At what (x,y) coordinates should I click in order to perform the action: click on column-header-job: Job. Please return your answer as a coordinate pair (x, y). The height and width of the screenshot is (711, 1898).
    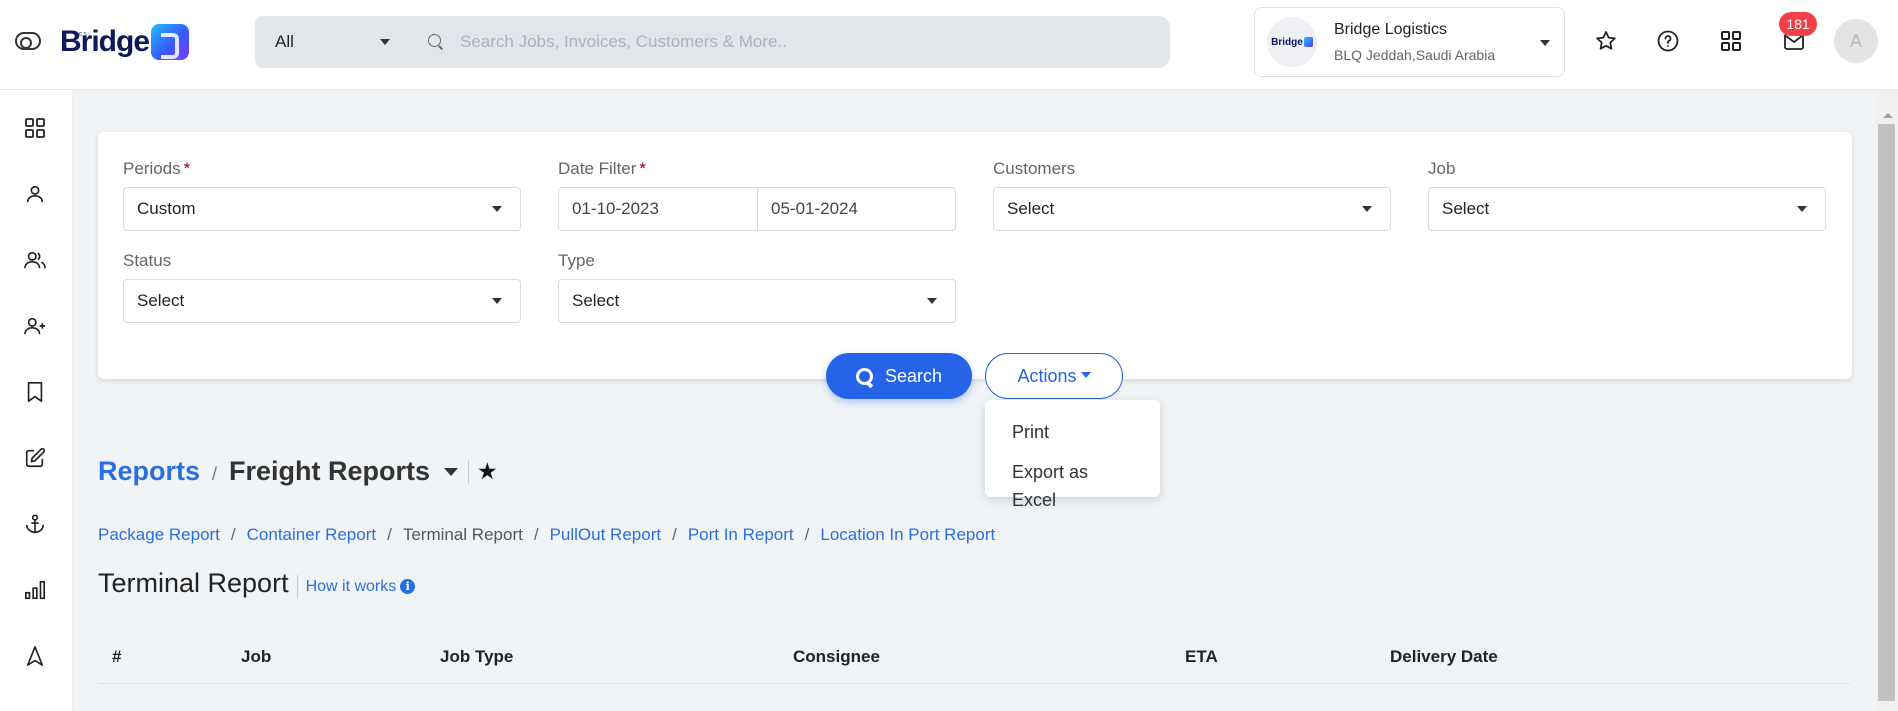
    Looking at the image, I should click on (256, 657).